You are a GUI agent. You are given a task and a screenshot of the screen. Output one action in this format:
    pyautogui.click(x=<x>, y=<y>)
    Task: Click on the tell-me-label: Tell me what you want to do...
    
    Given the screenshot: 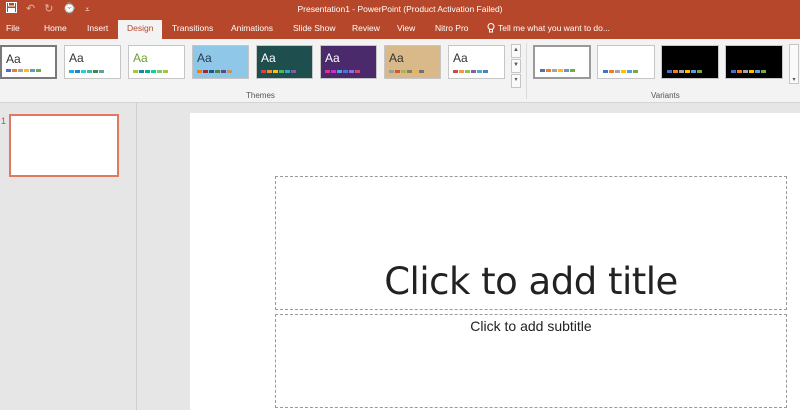 What is the action you would take?
    pyautogui.click(x=554, y=28)
    